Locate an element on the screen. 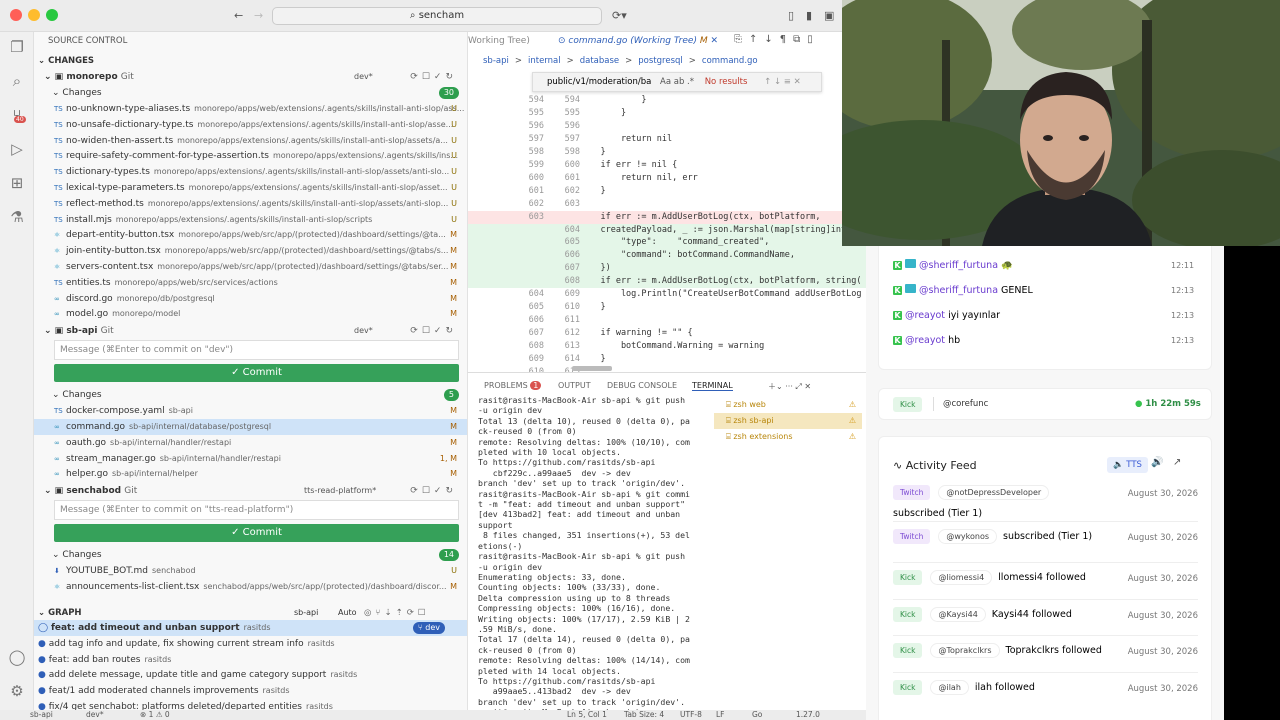 The height and width of the screenshot is (720, 1280). editor-actions: ⎘↑↓¶⧉▯ is located at coordinates (777, 39).